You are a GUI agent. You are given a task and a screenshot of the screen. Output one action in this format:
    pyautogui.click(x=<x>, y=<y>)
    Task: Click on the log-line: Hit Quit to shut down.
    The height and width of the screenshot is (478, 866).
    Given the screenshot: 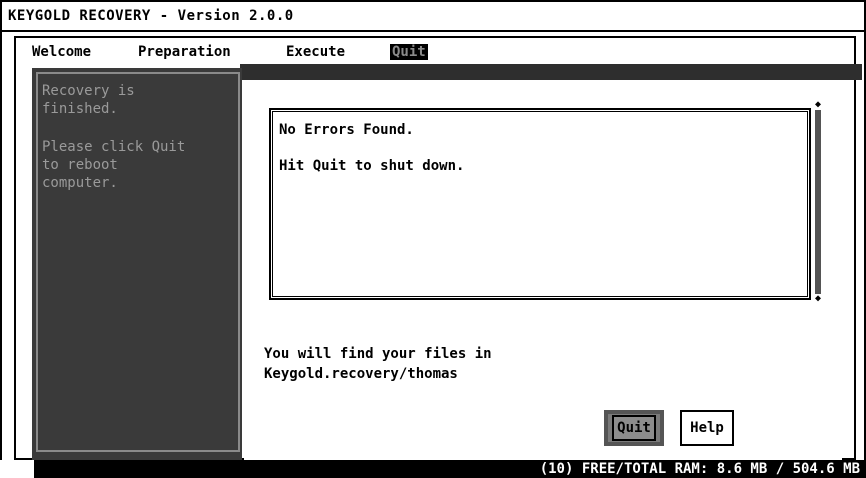 What is the action you would take?
    pyautogui.click(x=372, y=166)
    